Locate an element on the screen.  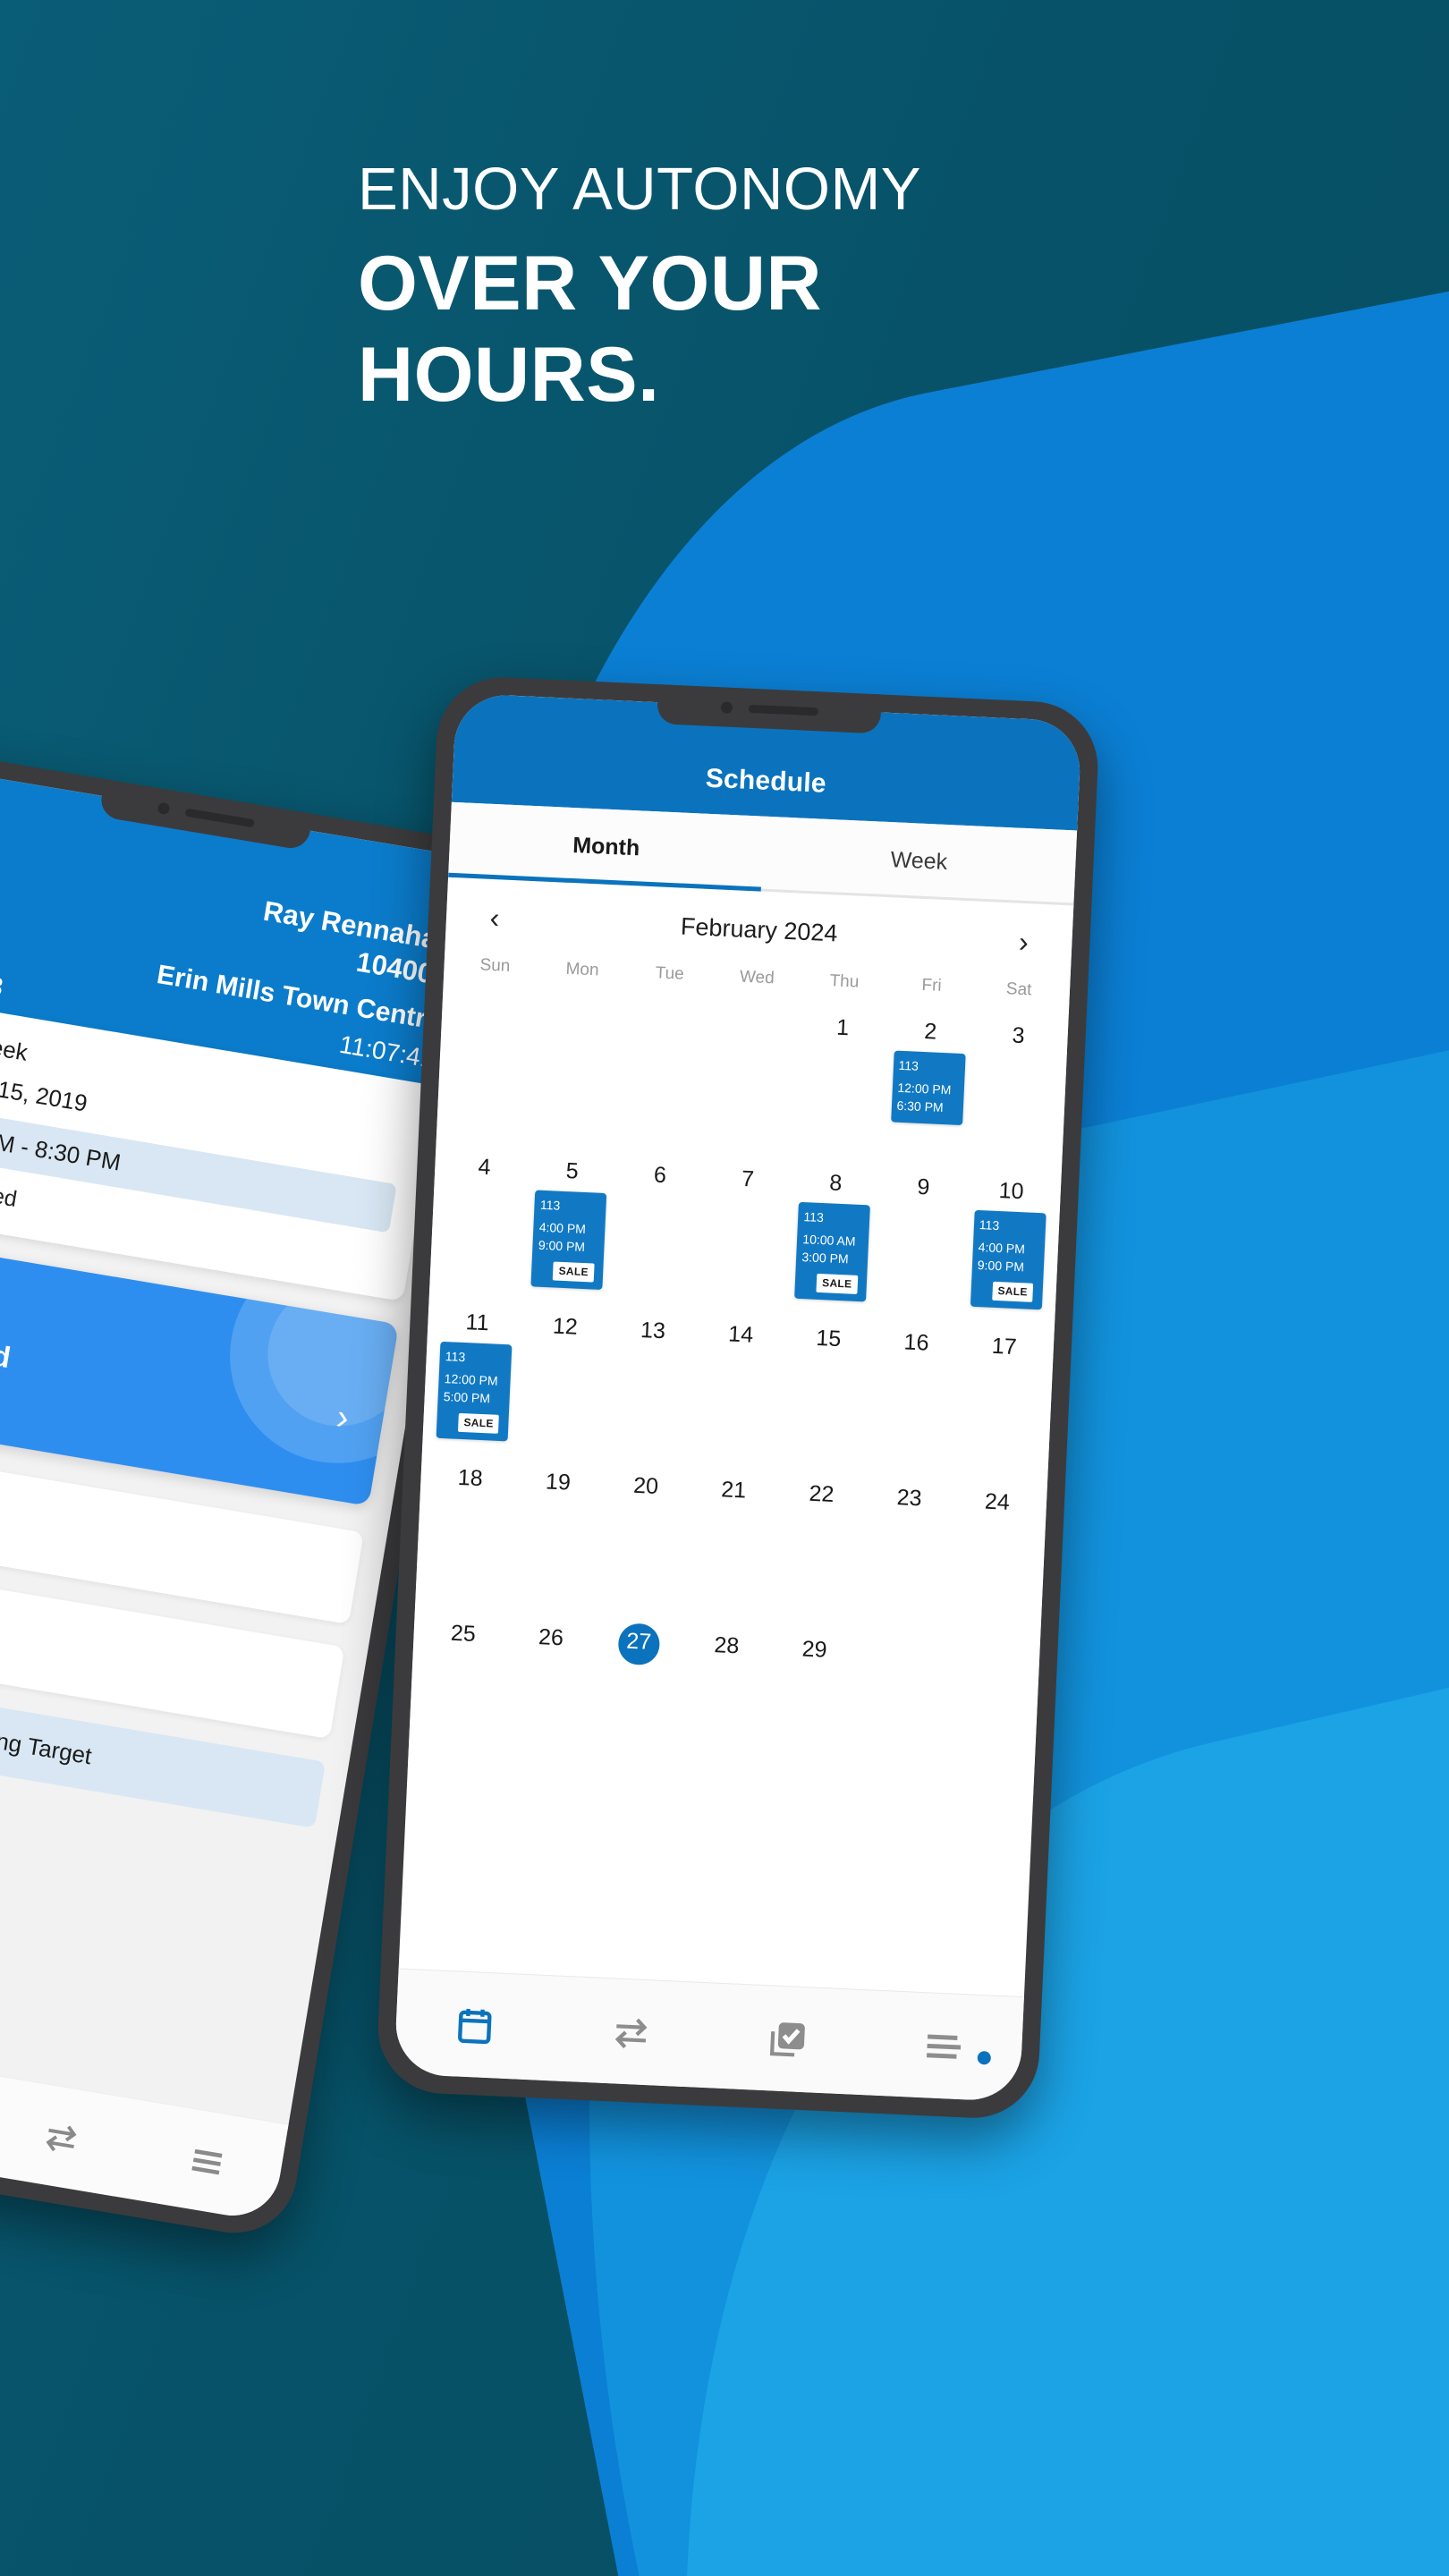
speaker-icon is located at coordinates (783, 710).